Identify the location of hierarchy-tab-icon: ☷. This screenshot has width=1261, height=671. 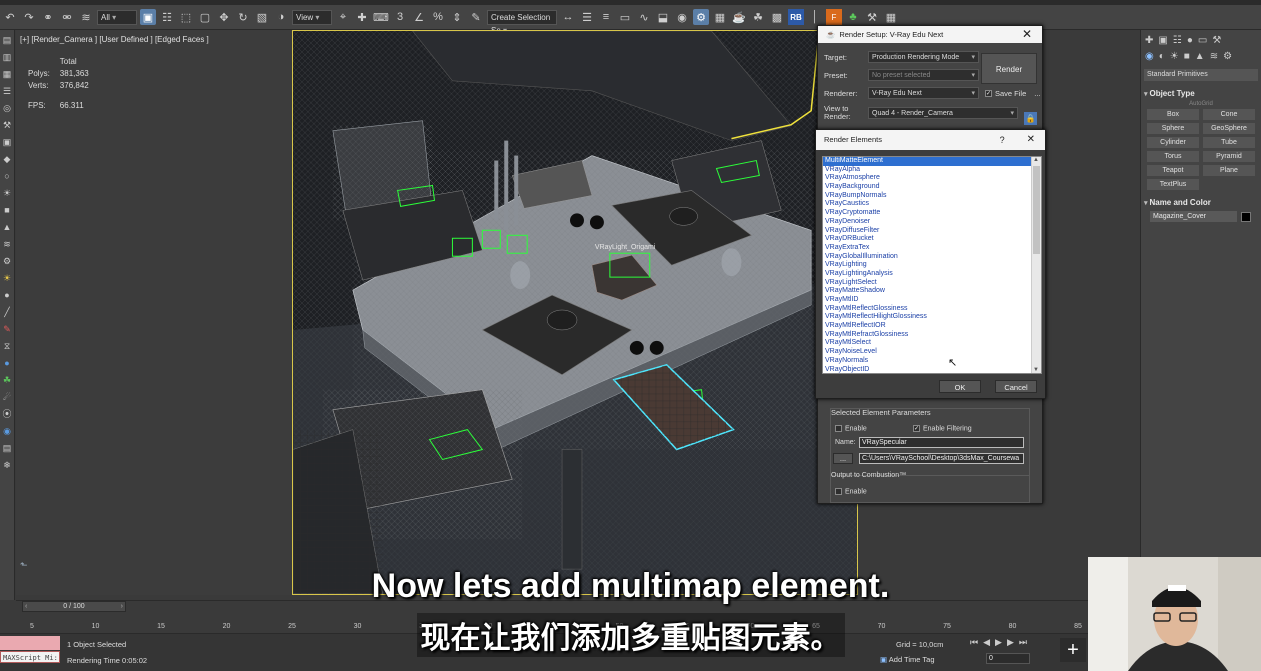
(1177, 40).